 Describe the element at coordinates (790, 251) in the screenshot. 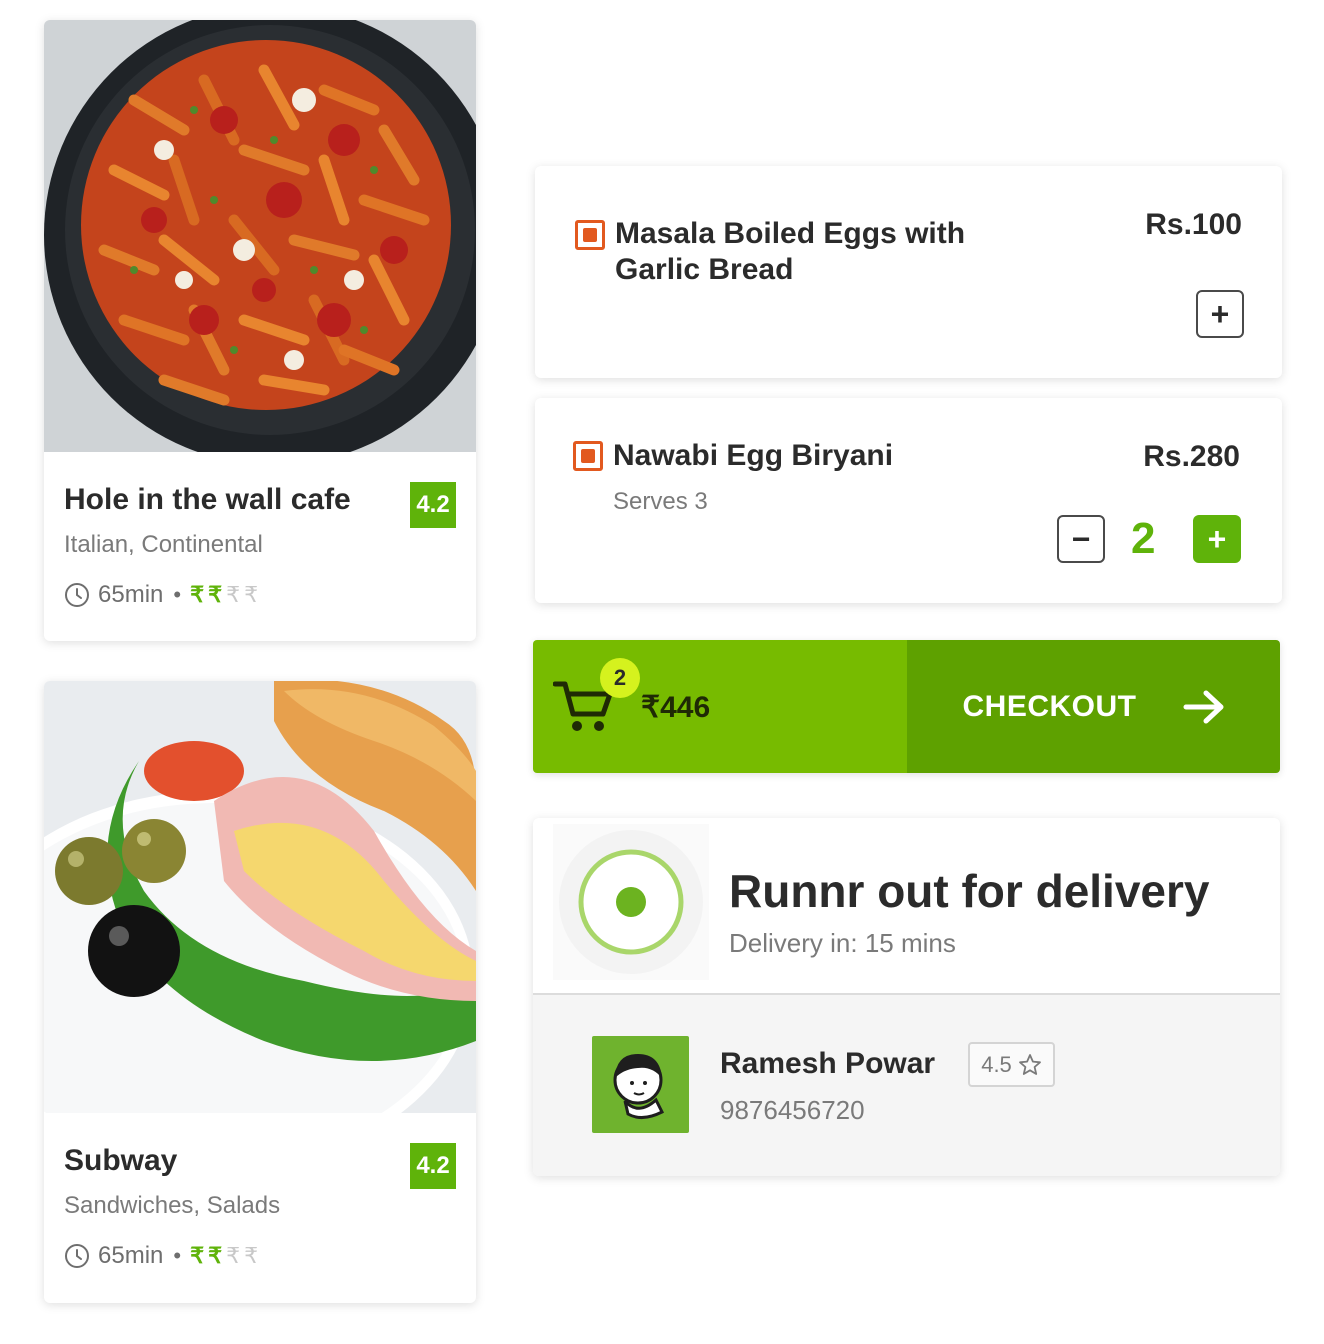

I see `menu-item-name: Masala Boiled Eggs with Garlic Bread` at that location.